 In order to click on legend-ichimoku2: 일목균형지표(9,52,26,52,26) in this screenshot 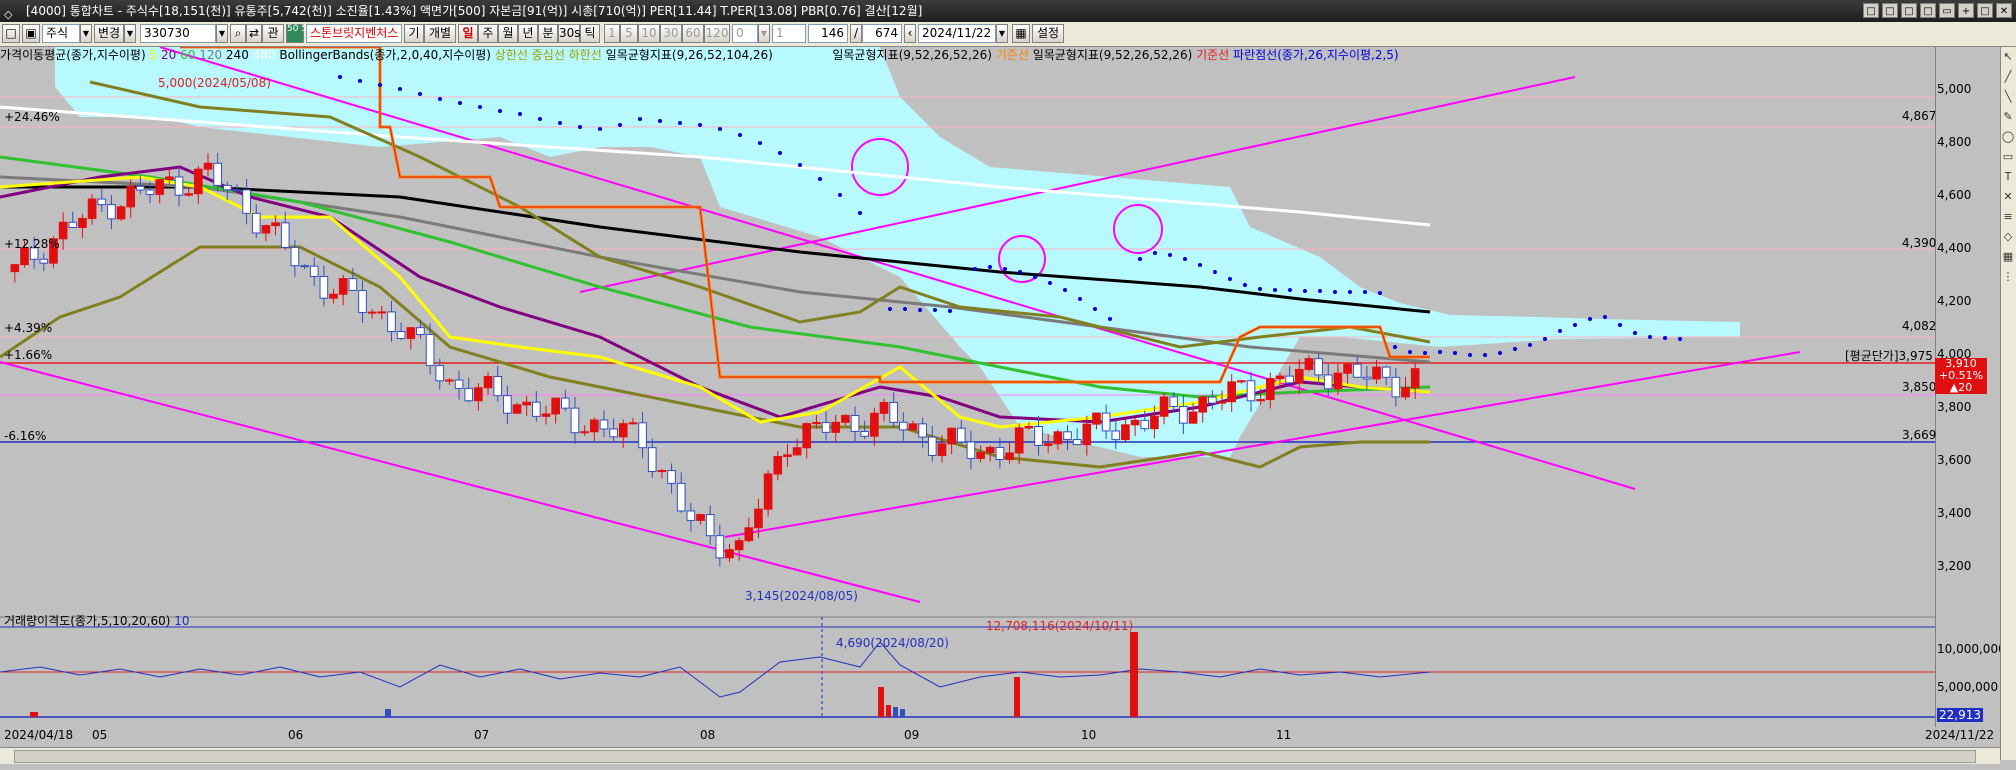, I will do `click(912, 55)`.